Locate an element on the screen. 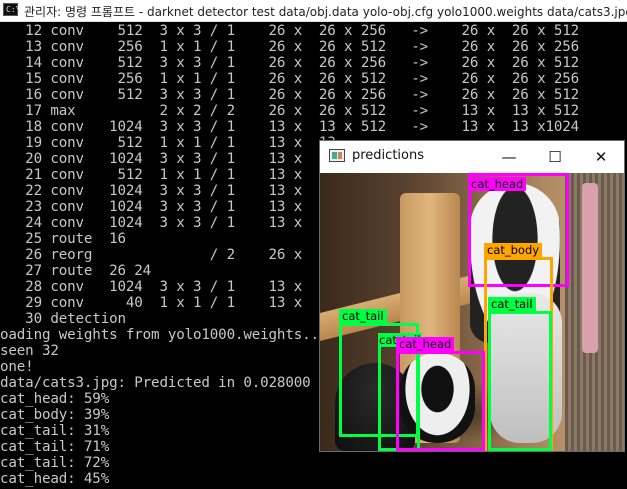 The height and width of the screenshot is (489, 627). console-line: cat_head: 45% is located at coordinates (55, 479).